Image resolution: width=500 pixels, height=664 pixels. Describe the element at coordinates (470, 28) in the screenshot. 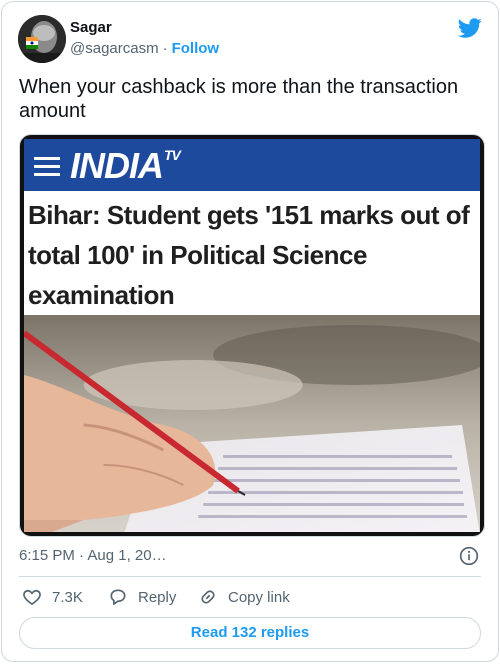

I see `twitter-bird-icon` at that location.